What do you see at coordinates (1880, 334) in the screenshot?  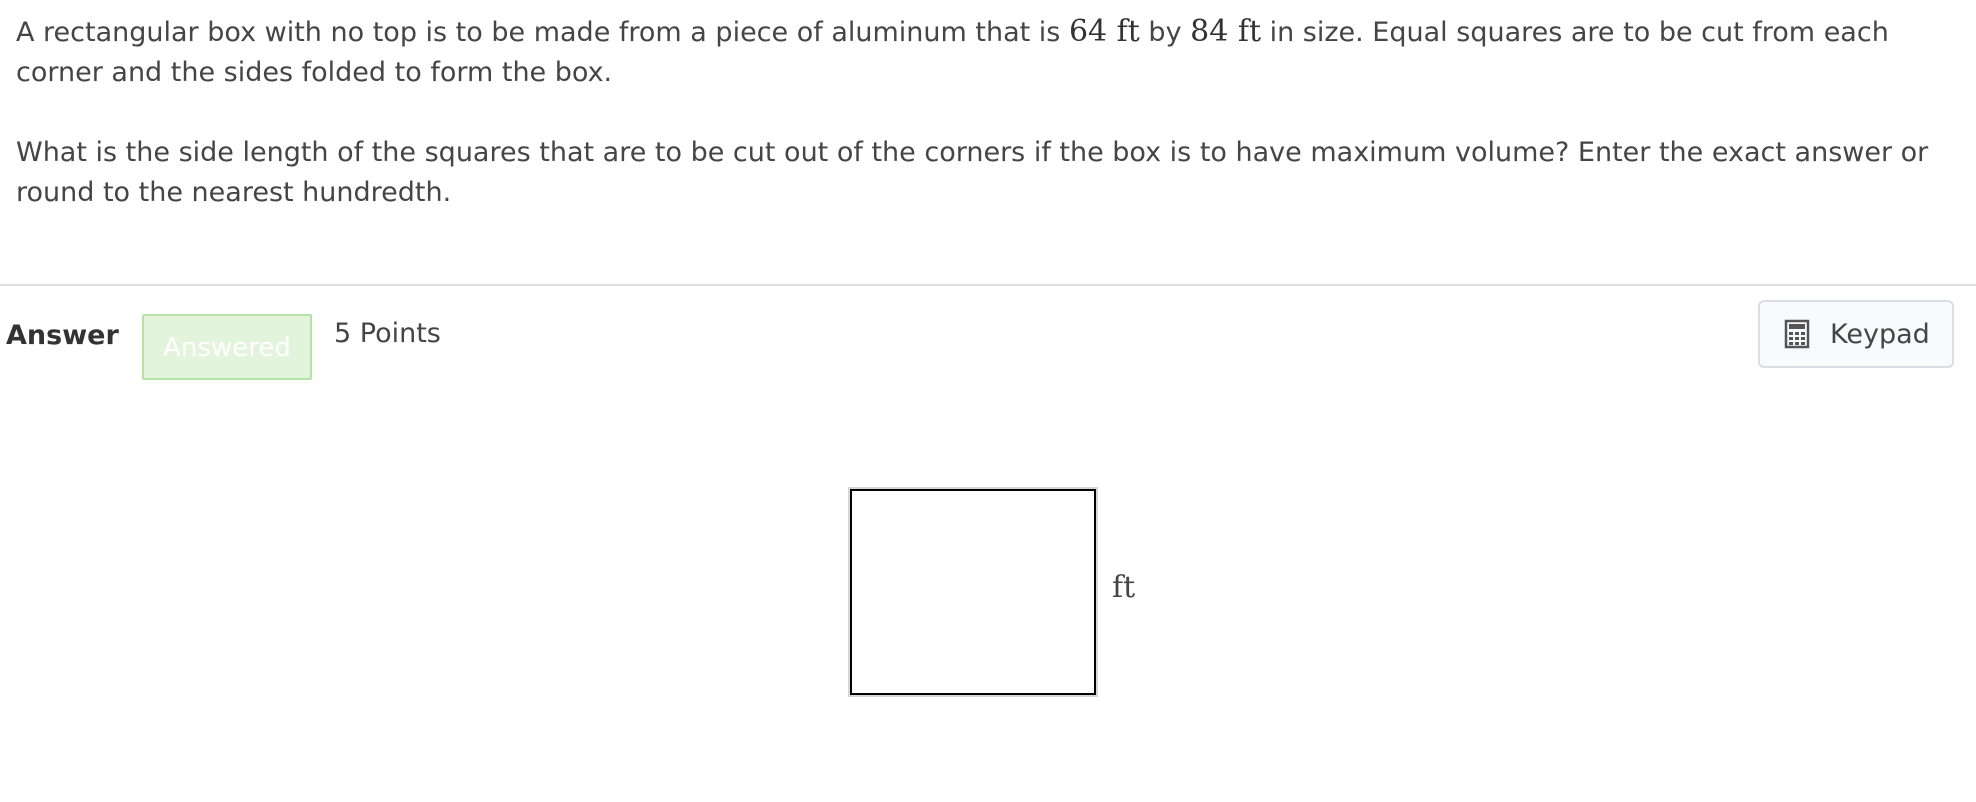 I see `keypad-label: Keypad` at bounding box center [1880, 334].